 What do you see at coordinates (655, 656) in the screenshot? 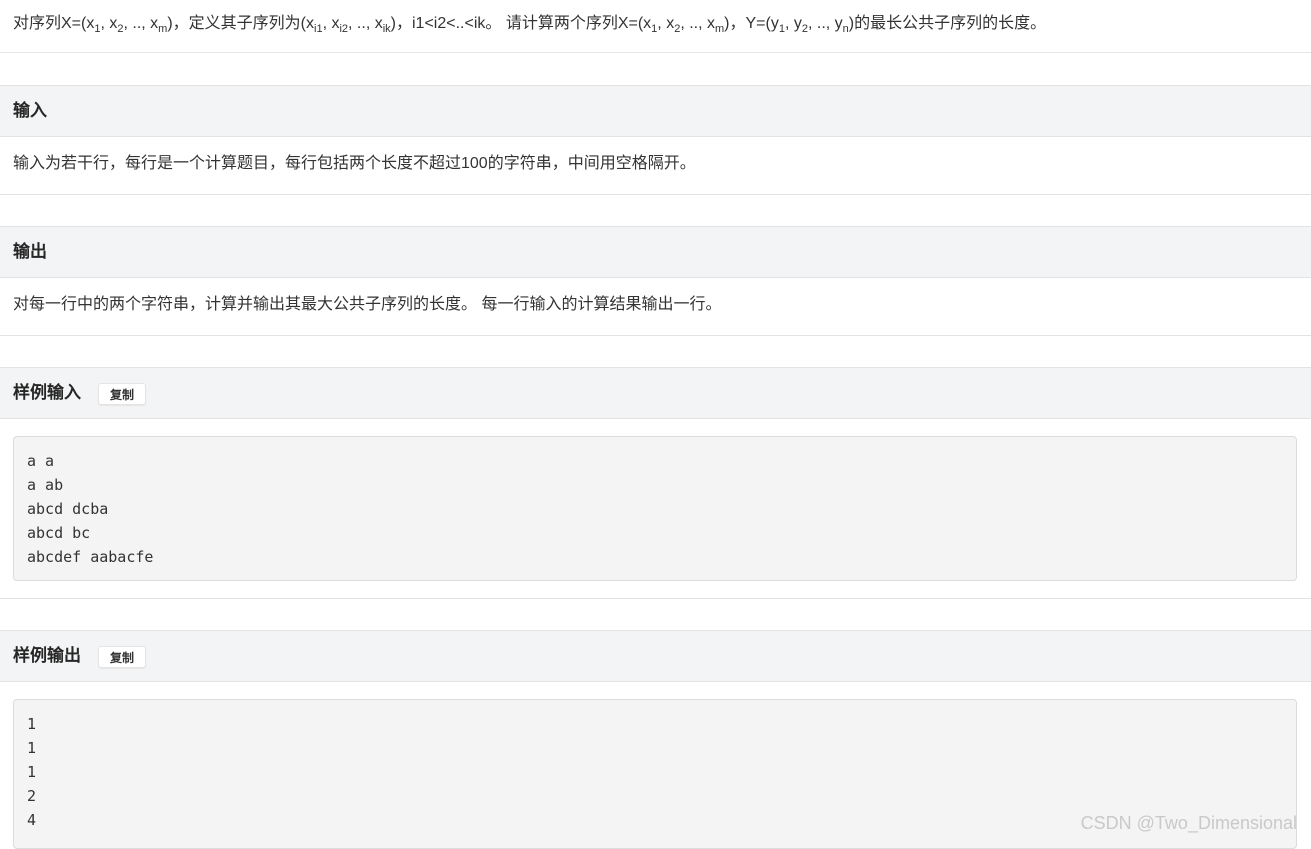
I see `sample-output-header: 样例输出 复制` at bounding box center [655, 656].